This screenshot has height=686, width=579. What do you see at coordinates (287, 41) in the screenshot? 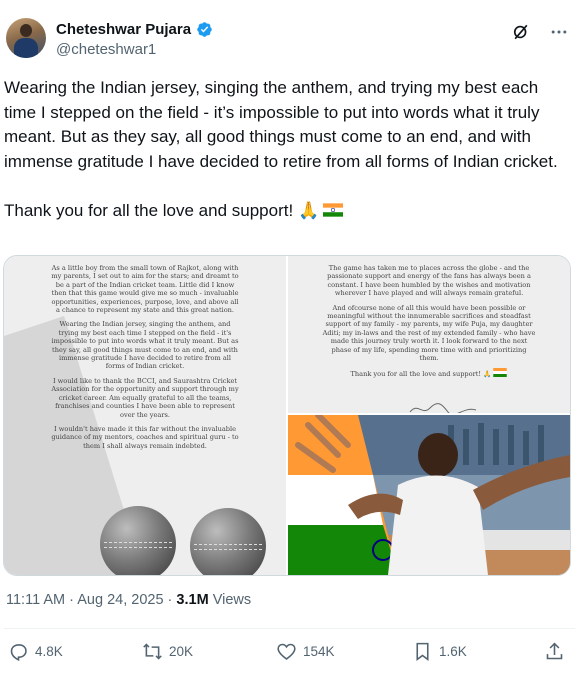
I see `tweet-header: Cheteshwar Pujara @cheteshwar1` at bounding box center [287, 41].